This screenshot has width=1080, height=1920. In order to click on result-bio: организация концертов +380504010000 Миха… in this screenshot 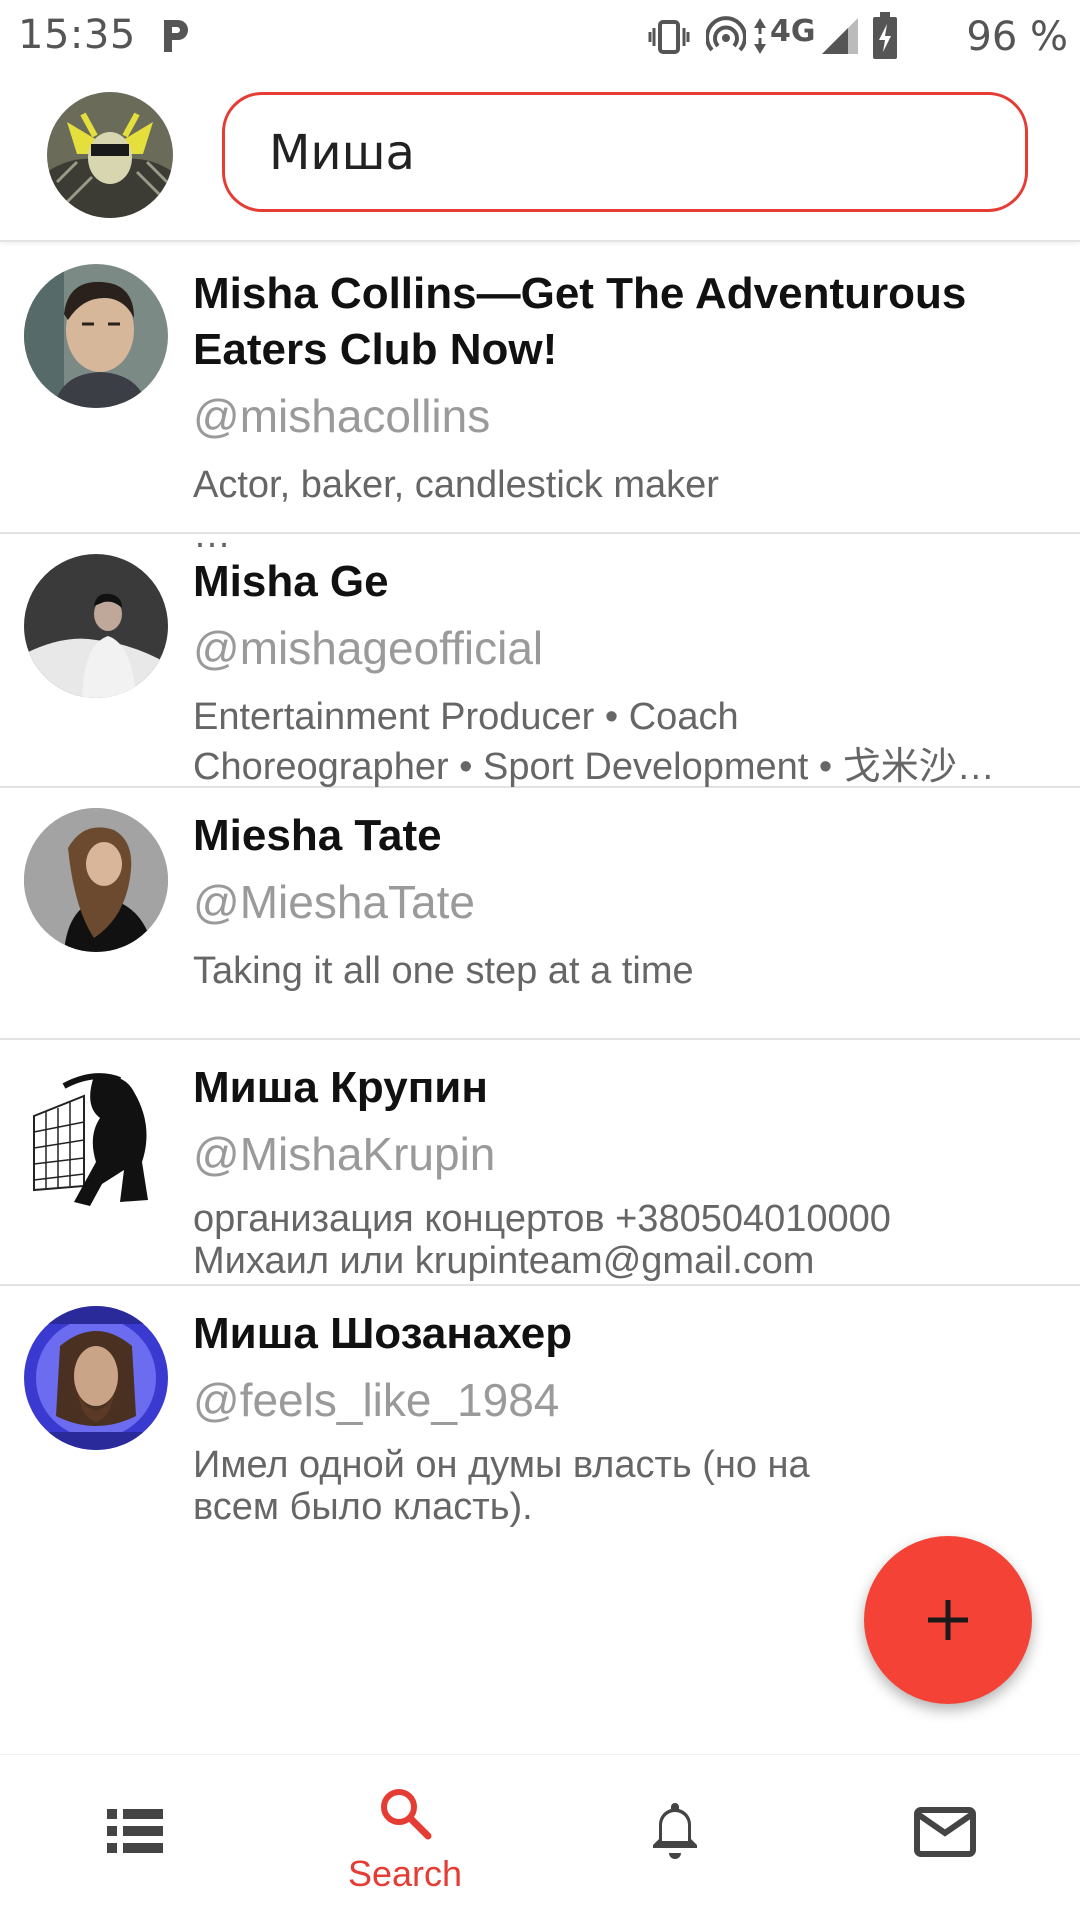, I will do `click(542, 1240)`.